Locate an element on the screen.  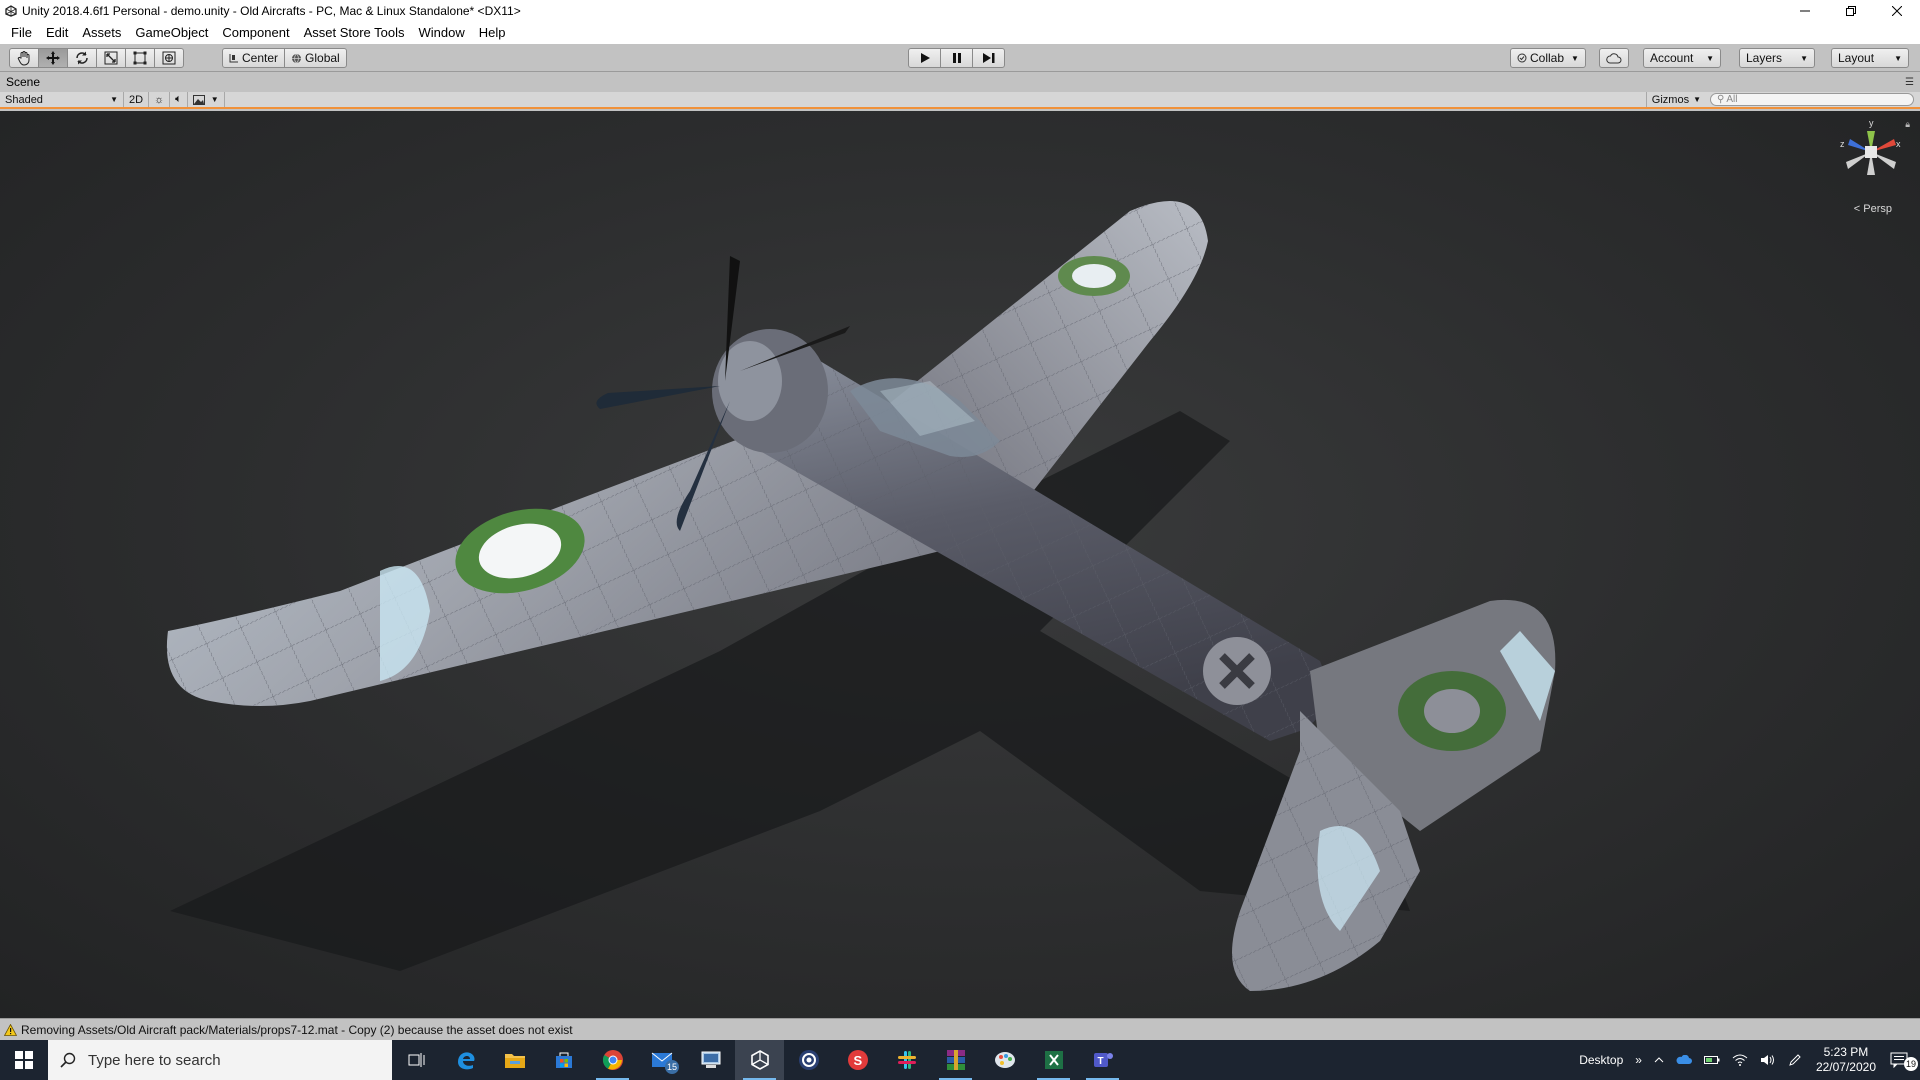
svg-text: T is located at coordinates (1100, 1061).